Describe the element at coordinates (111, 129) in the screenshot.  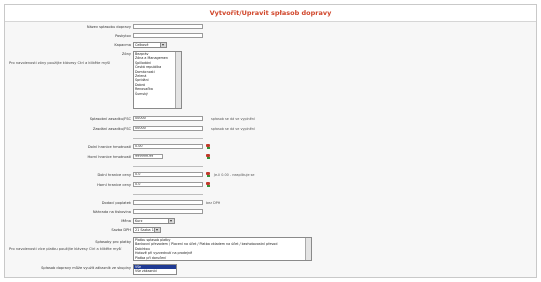
I see `price2-label: Zasdání zasadku/FSC` at that location.